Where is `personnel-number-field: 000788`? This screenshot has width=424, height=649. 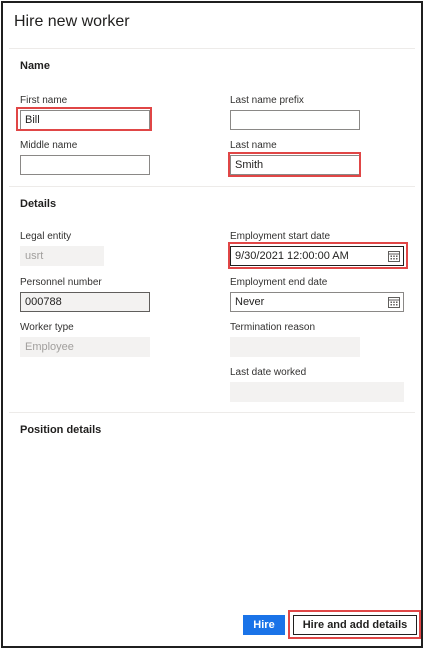 personnel-number-field: 000788 is located at coordinates (85, 302).